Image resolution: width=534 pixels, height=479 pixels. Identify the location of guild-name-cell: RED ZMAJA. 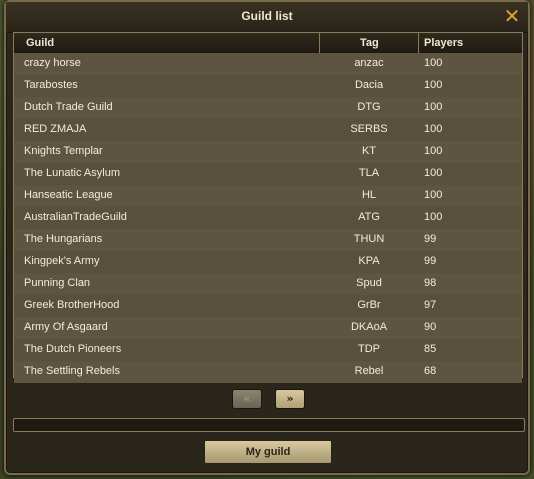
(55, 129).